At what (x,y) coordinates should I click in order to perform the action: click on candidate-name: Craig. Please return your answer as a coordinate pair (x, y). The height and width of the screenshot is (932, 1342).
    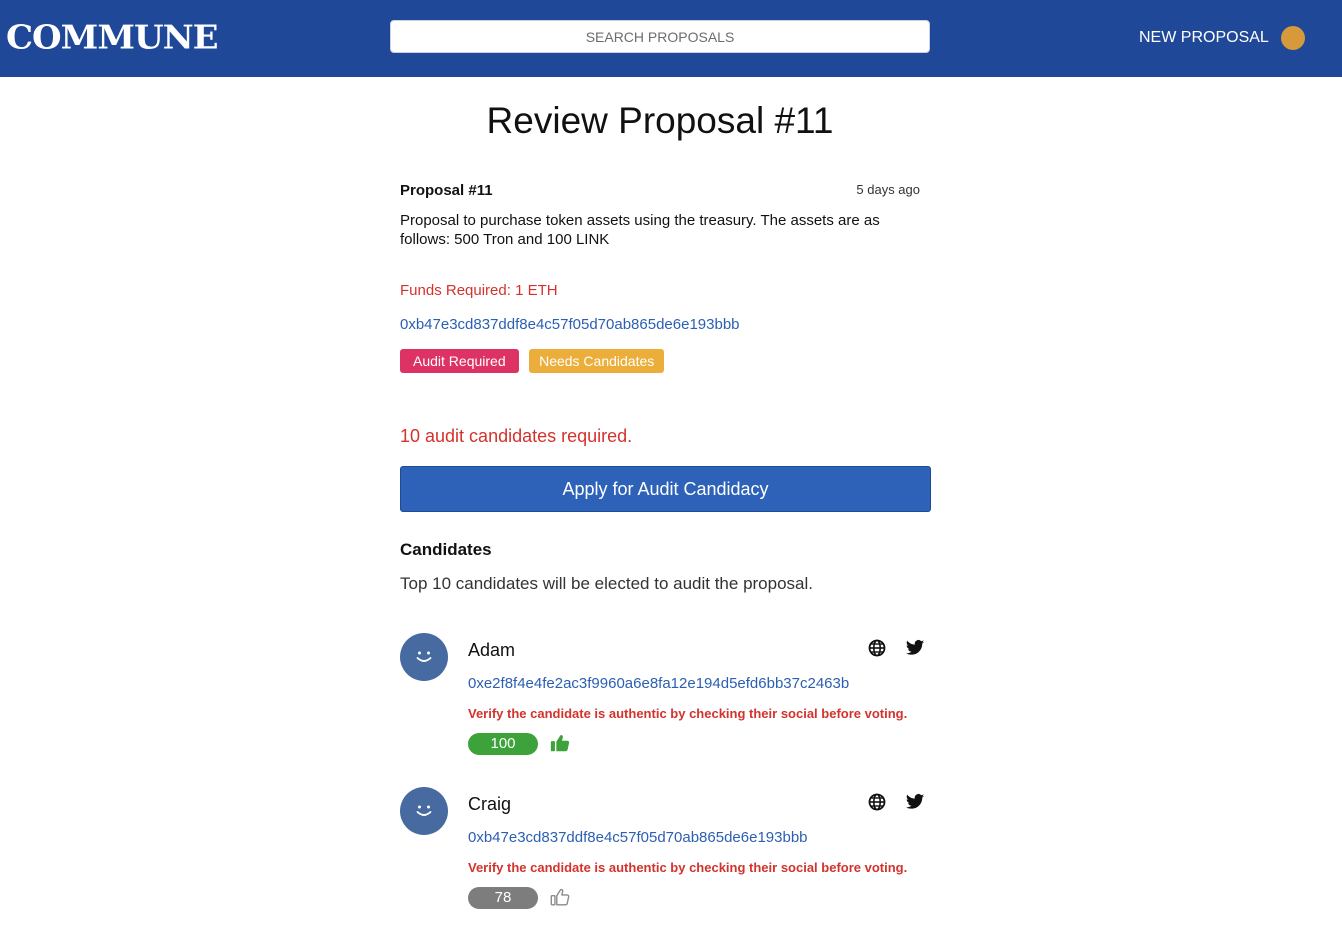
    Looking at the image, I should click on (490, 804).